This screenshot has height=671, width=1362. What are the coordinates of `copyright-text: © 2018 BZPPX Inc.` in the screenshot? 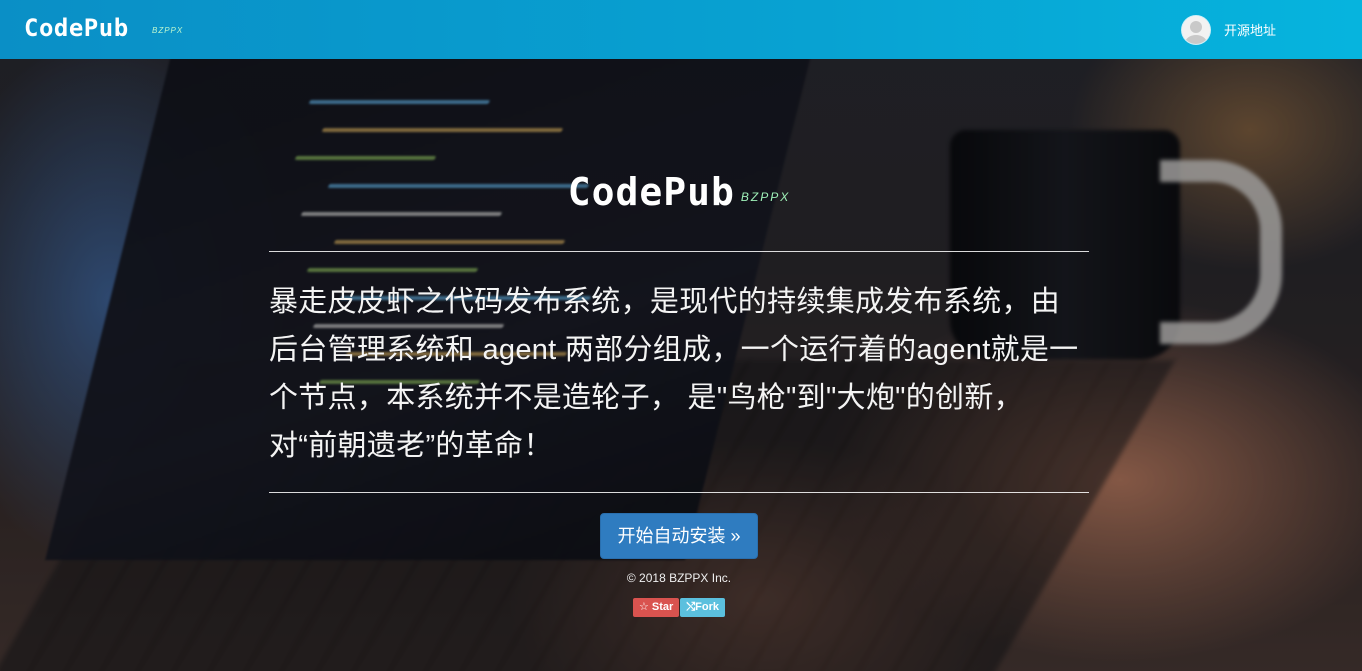 It's located at (679, 578).